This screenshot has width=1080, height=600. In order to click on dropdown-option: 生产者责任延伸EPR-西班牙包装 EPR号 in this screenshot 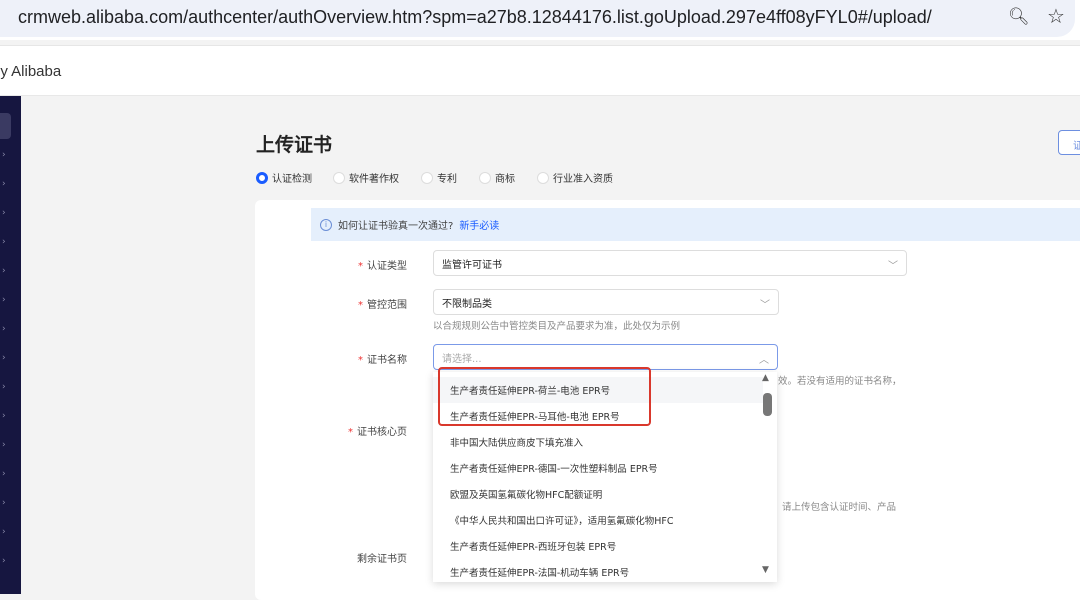, I will do `click(598, 546)`.